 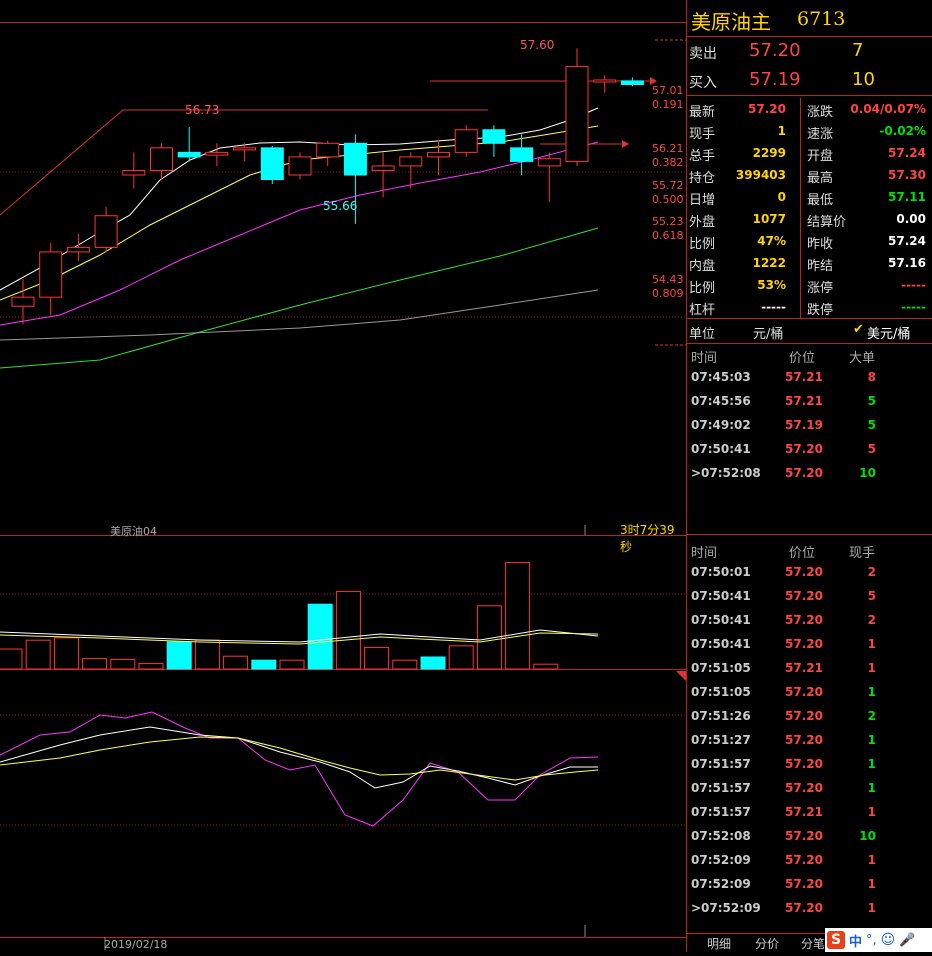 What do you see at coordinates (809, 153) in the screenshot?
I see `stat-row: 总手 2299 开盘 57.24` at bounding box center [809, 153].